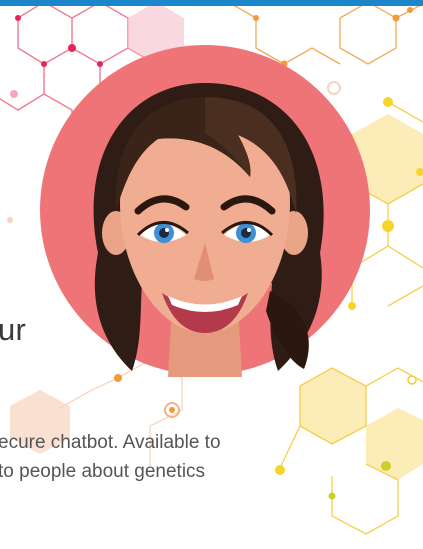 The height and width of the screenshot is (549, 423). What do you see at coordinates (103, 471) in the screenshot?
I see `hero-description-line-2: to people about genetics` at bounding box center [103, 471].